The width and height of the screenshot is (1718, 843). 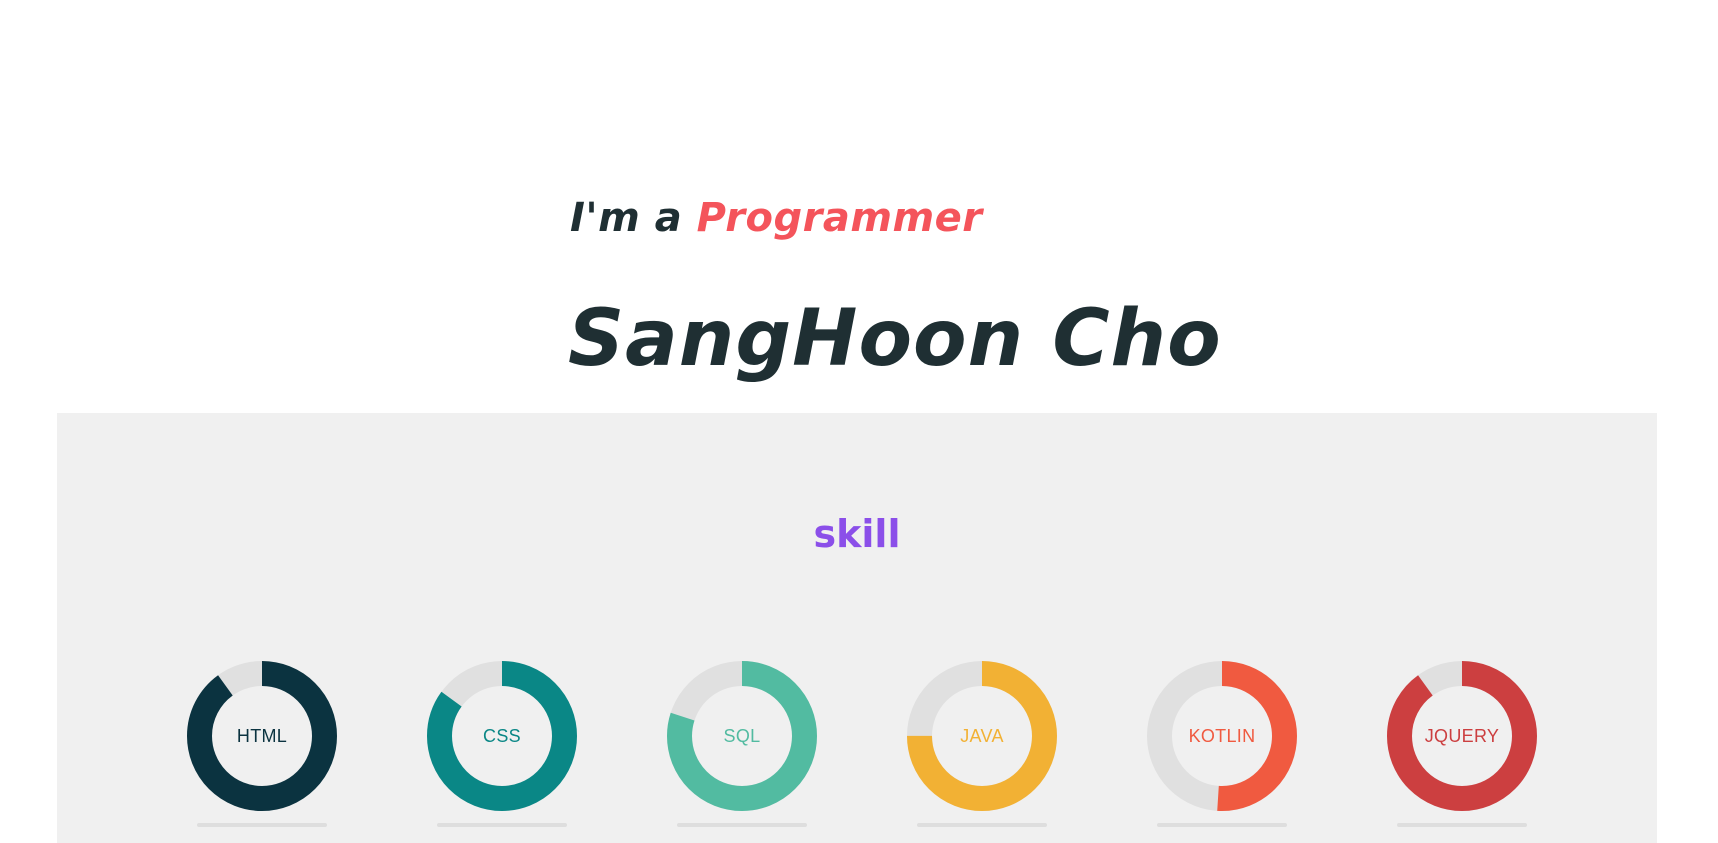 I want to click on tagline: I'm a Programmer, so click(x=776, y=218).